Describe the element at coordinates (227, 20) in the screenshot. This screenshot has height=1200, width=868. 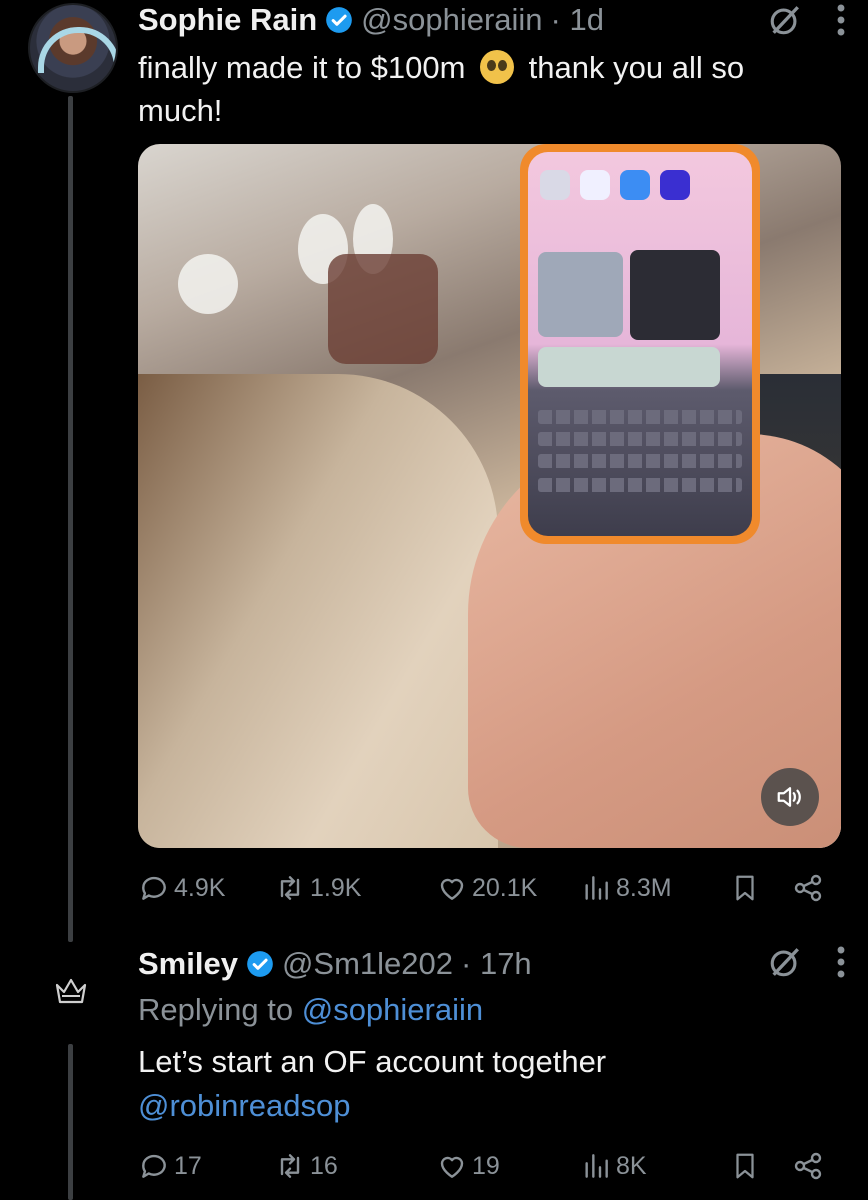
I see `author-name: Sophie Rain` at that location.